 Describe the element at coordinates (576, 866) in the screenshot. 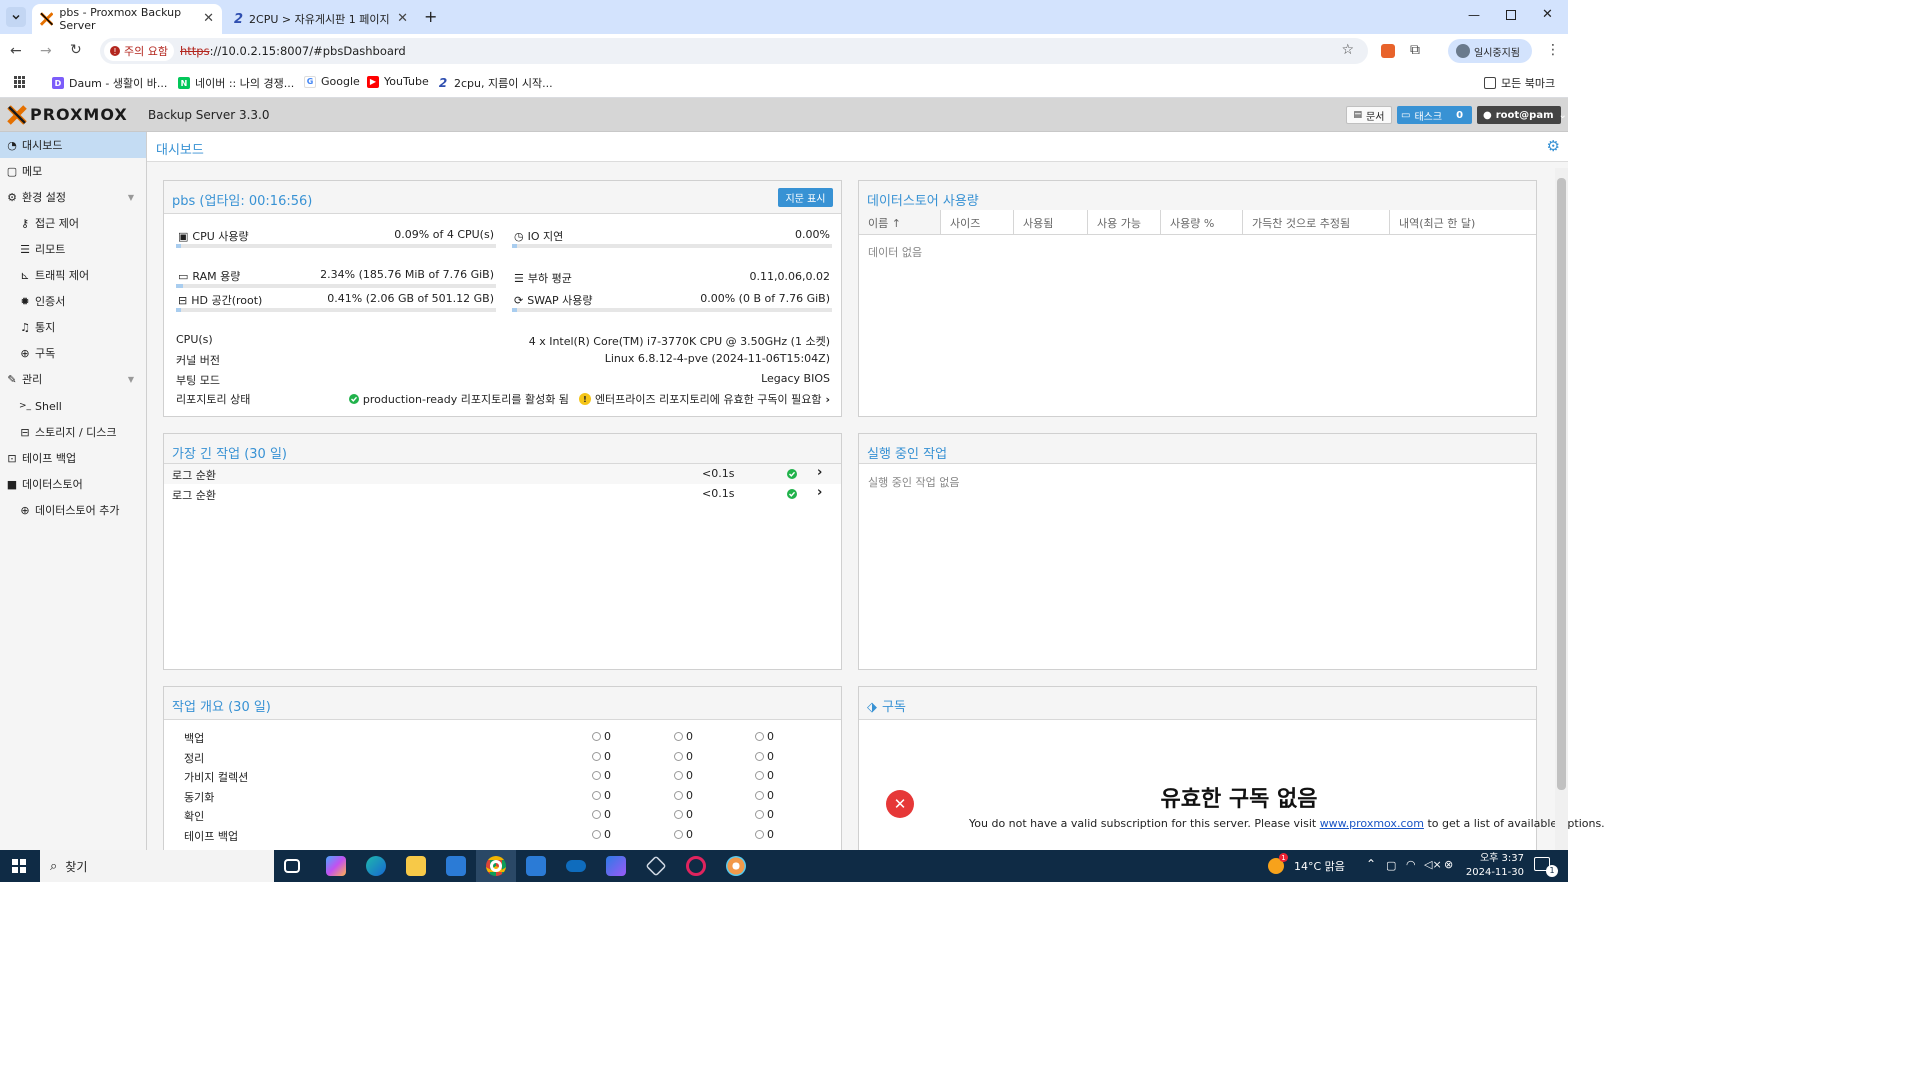

I see `onedrive-icon` at that location.